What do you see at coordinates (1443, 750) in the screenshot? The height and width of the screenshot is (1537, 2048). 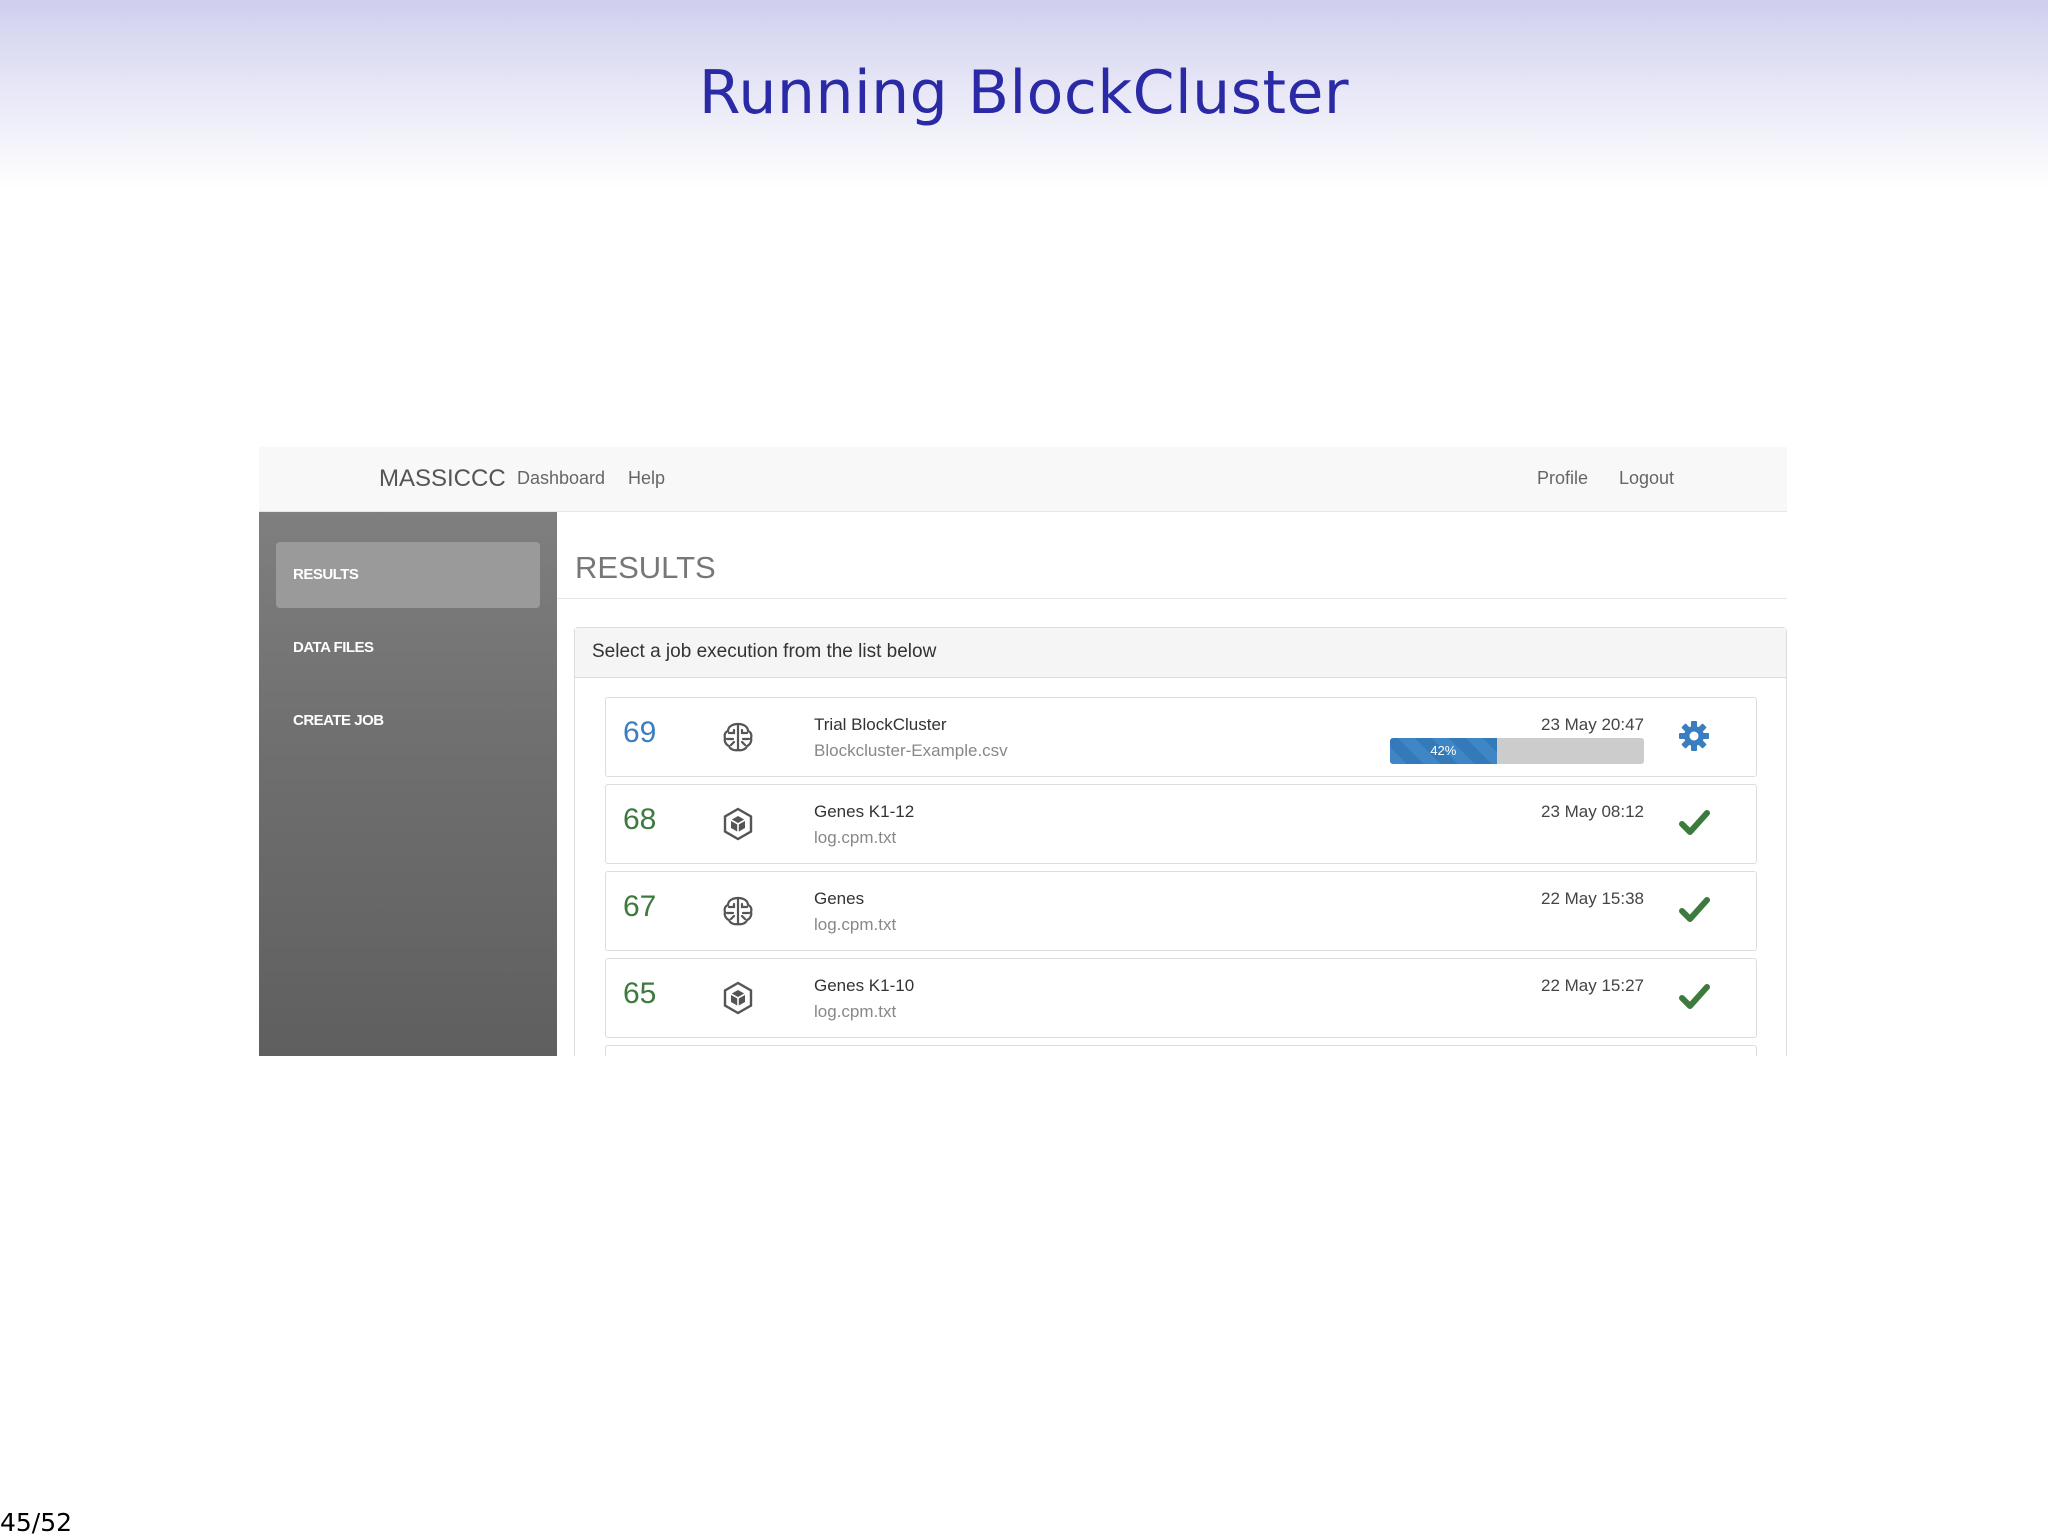 I see `progress-label: 42%` at bounding box center [1443, 750].